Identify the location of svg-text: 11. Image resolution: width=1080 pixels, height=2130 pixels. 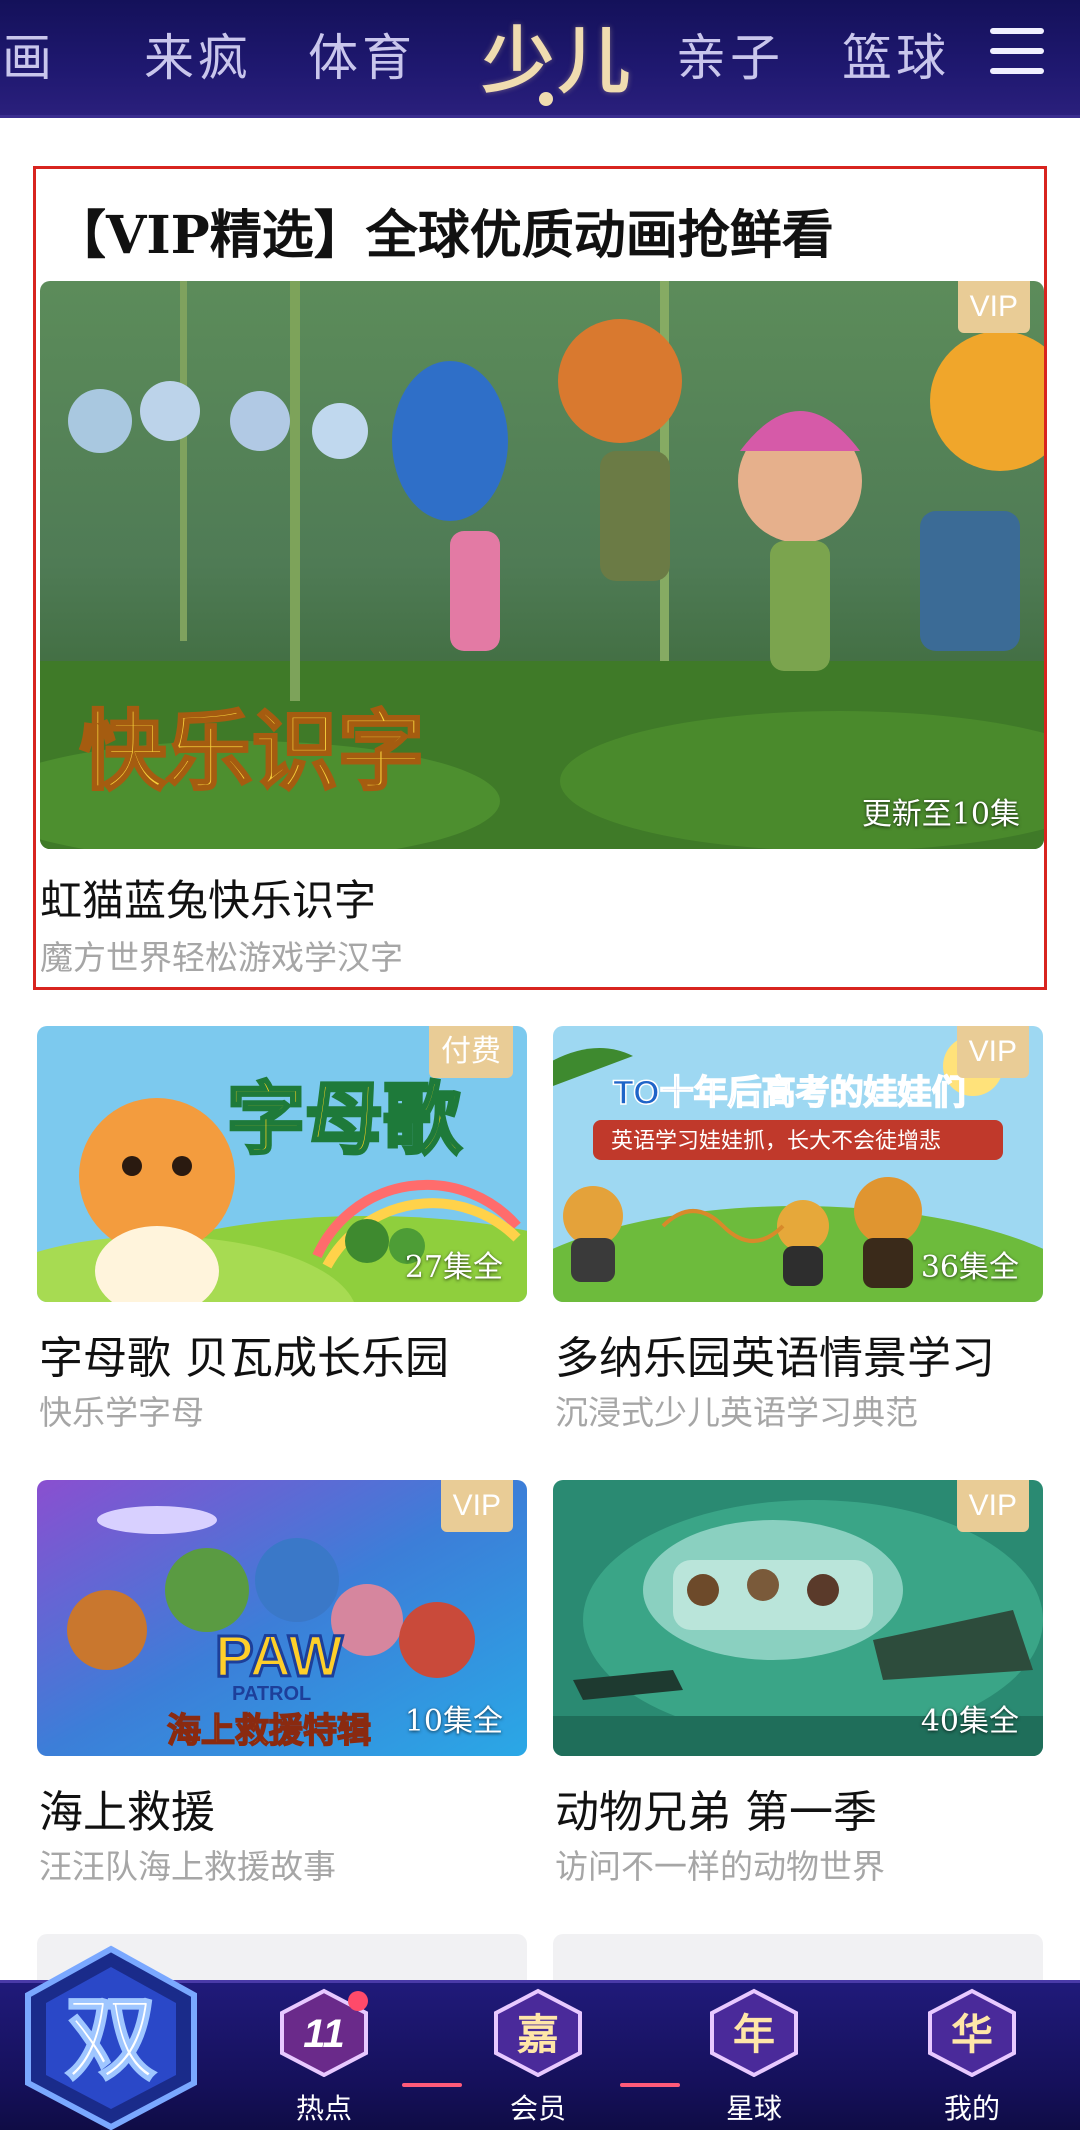
(324, 2034).